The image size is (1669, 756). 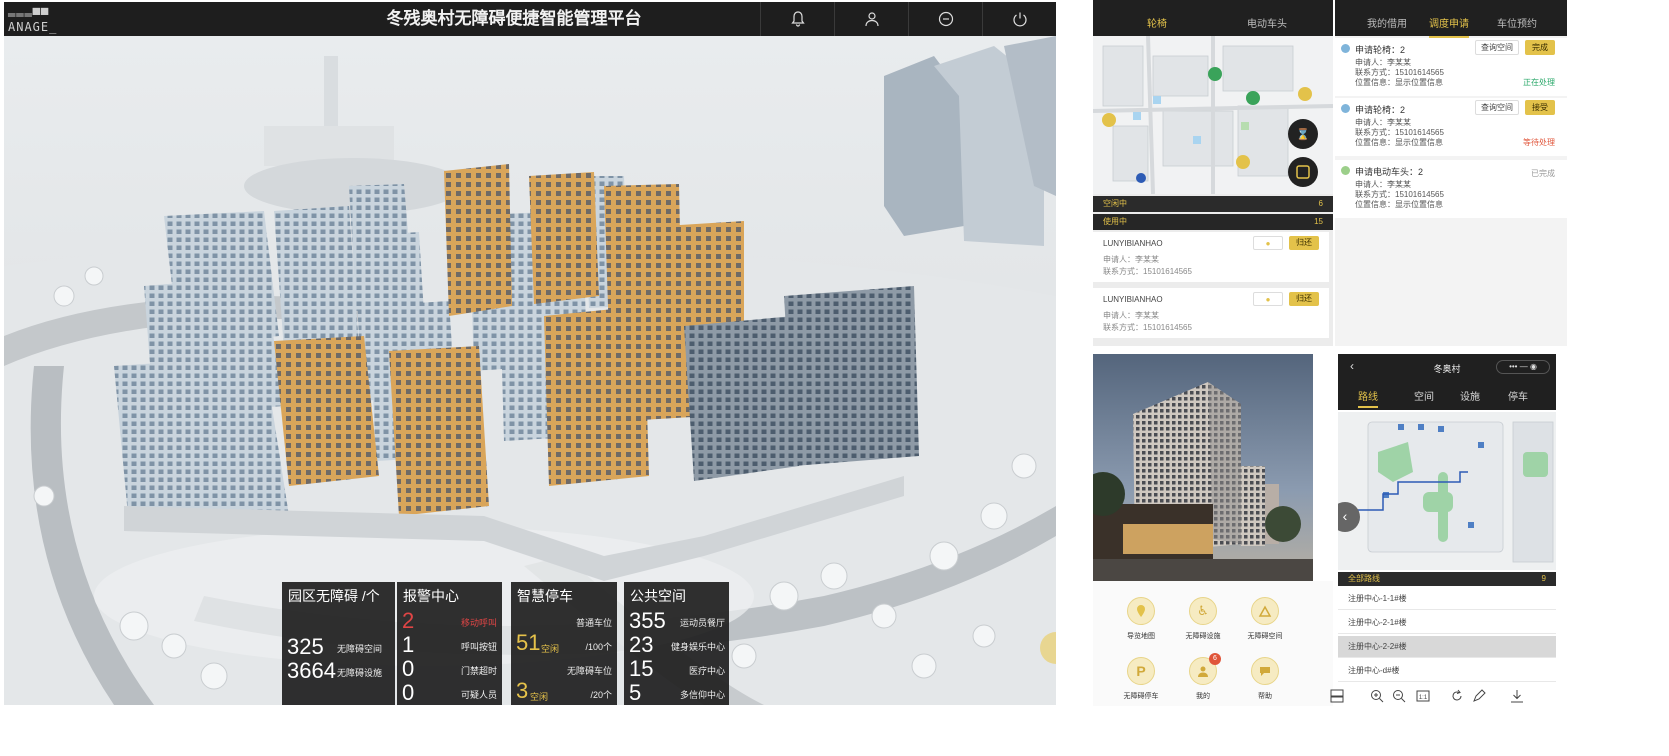 I want to click on tab-dispatch-request: 调度申请, so click(x=1449, y=26).